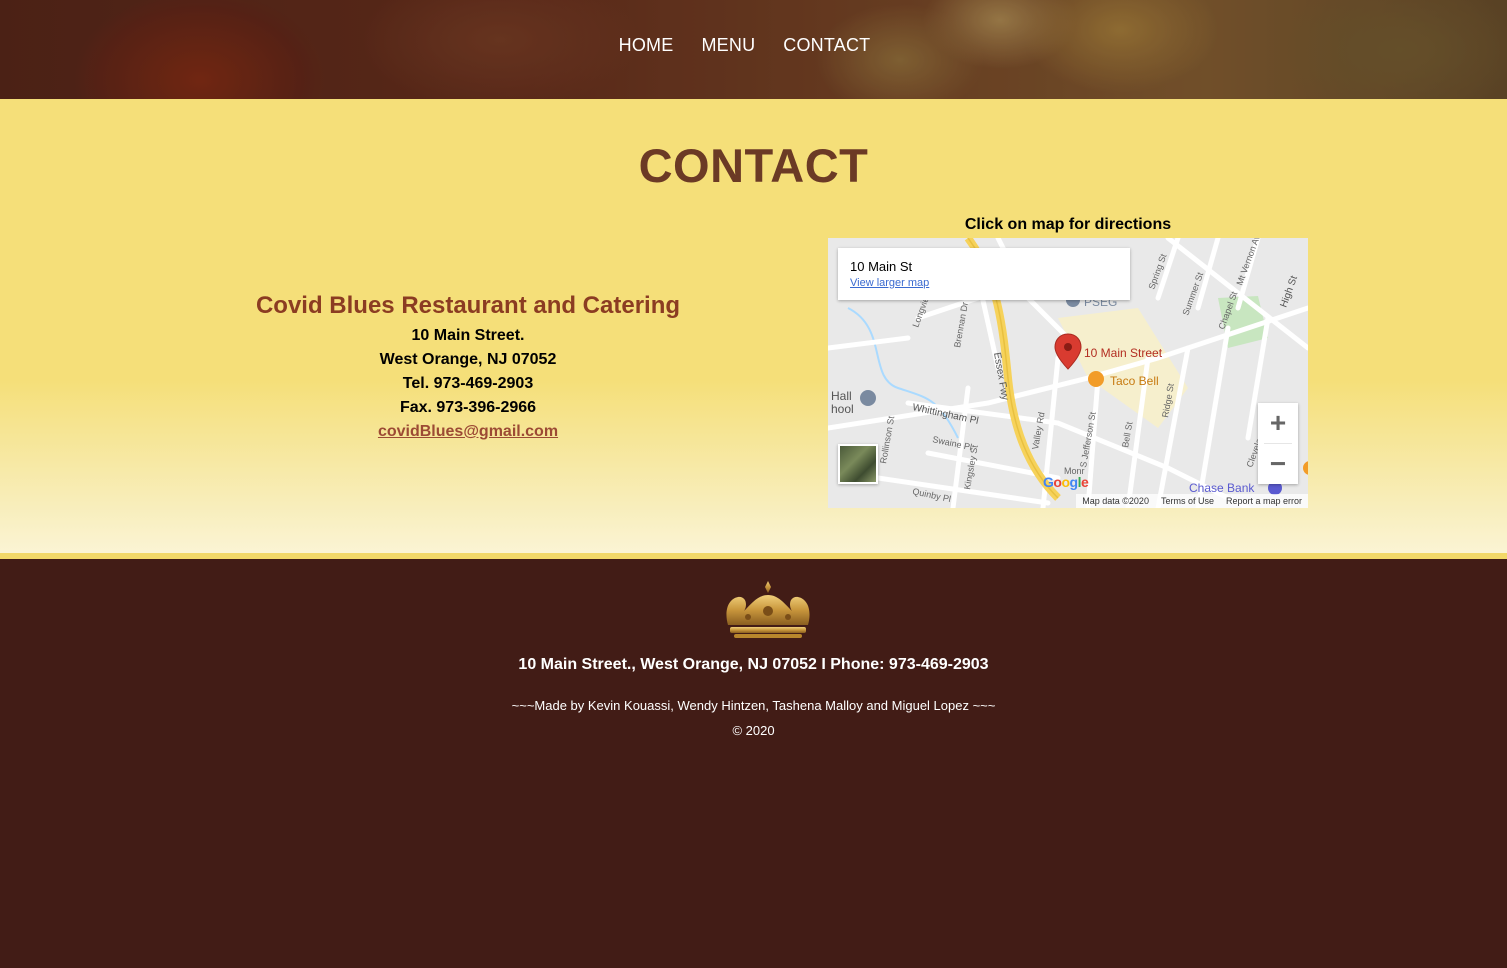 The height and width of the screenshot is (968, 1507). I want to click on map-info-card: 10 Main St View larger map, so click(984, 274).